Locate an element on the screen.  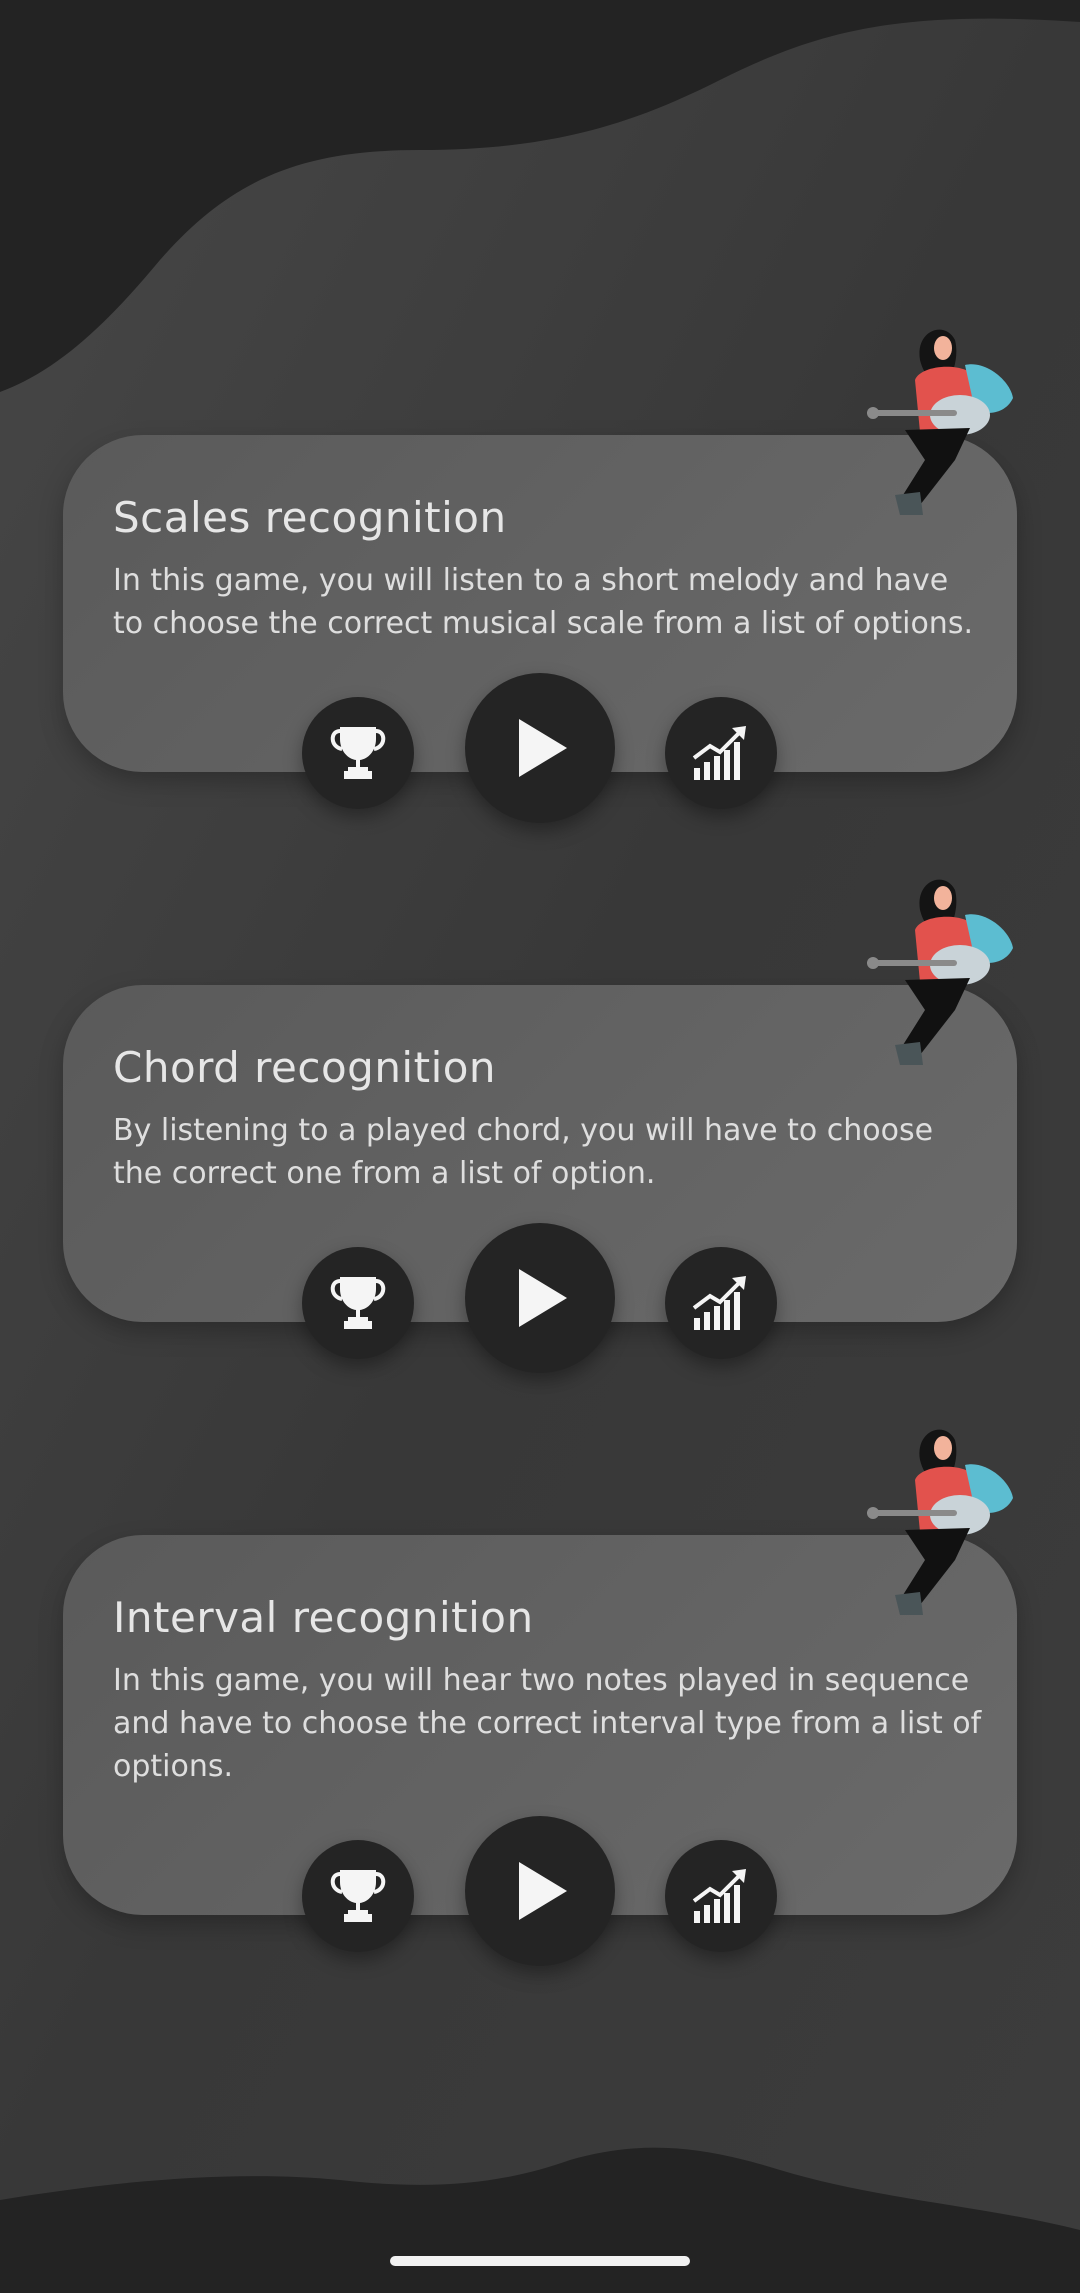
game-title: Chord recognition is located at coordinates (305, 1067).